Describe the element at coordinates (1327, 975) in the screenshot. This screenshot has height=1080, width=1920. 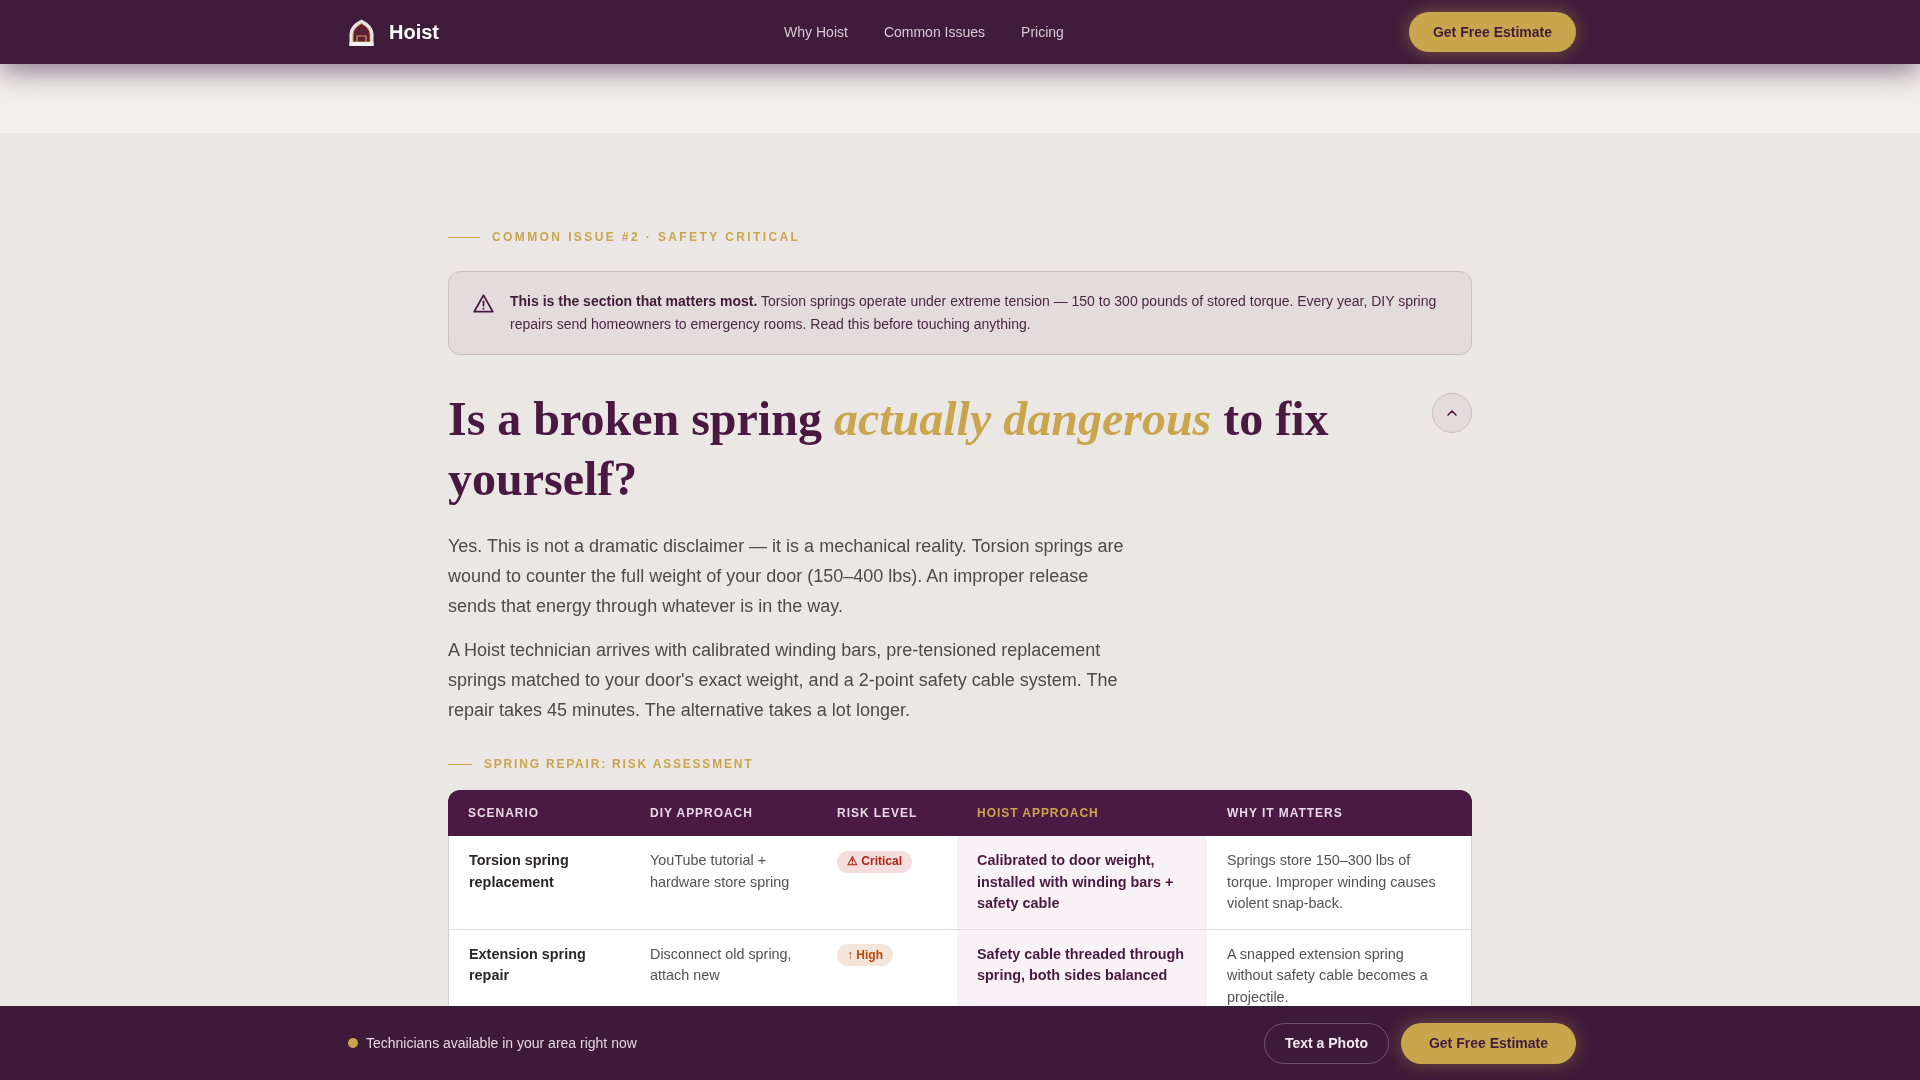
I see `table-cell-text: A snapped extension spring without safety cable becomes a projectile.` at that location.